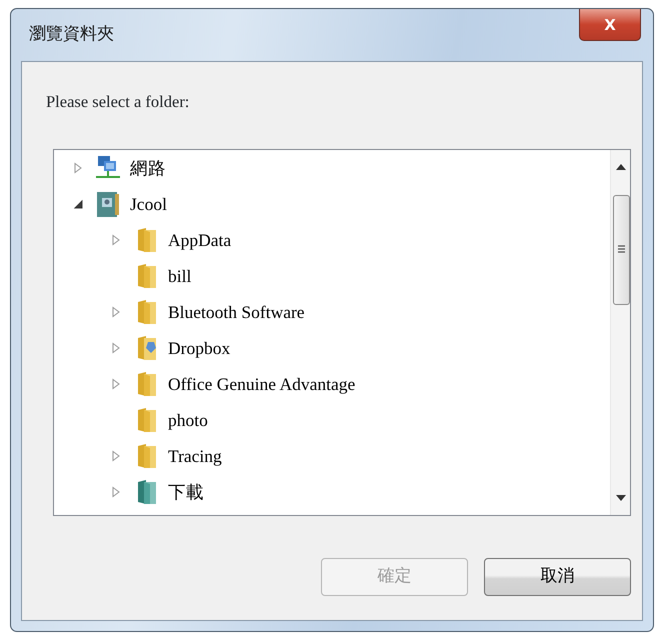 This screenshot has height=637, width=664. Describe the element at coordinates (148, 167) in the screenshot. I see `tree-item: 網路` at that location.